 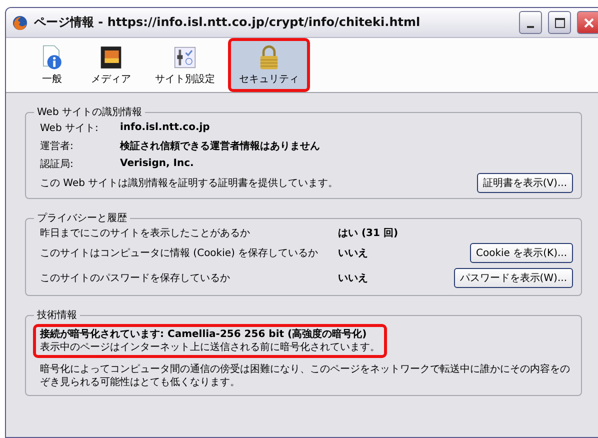 I want to click on field-label: Web サイト:, so click(x=70, y=128).